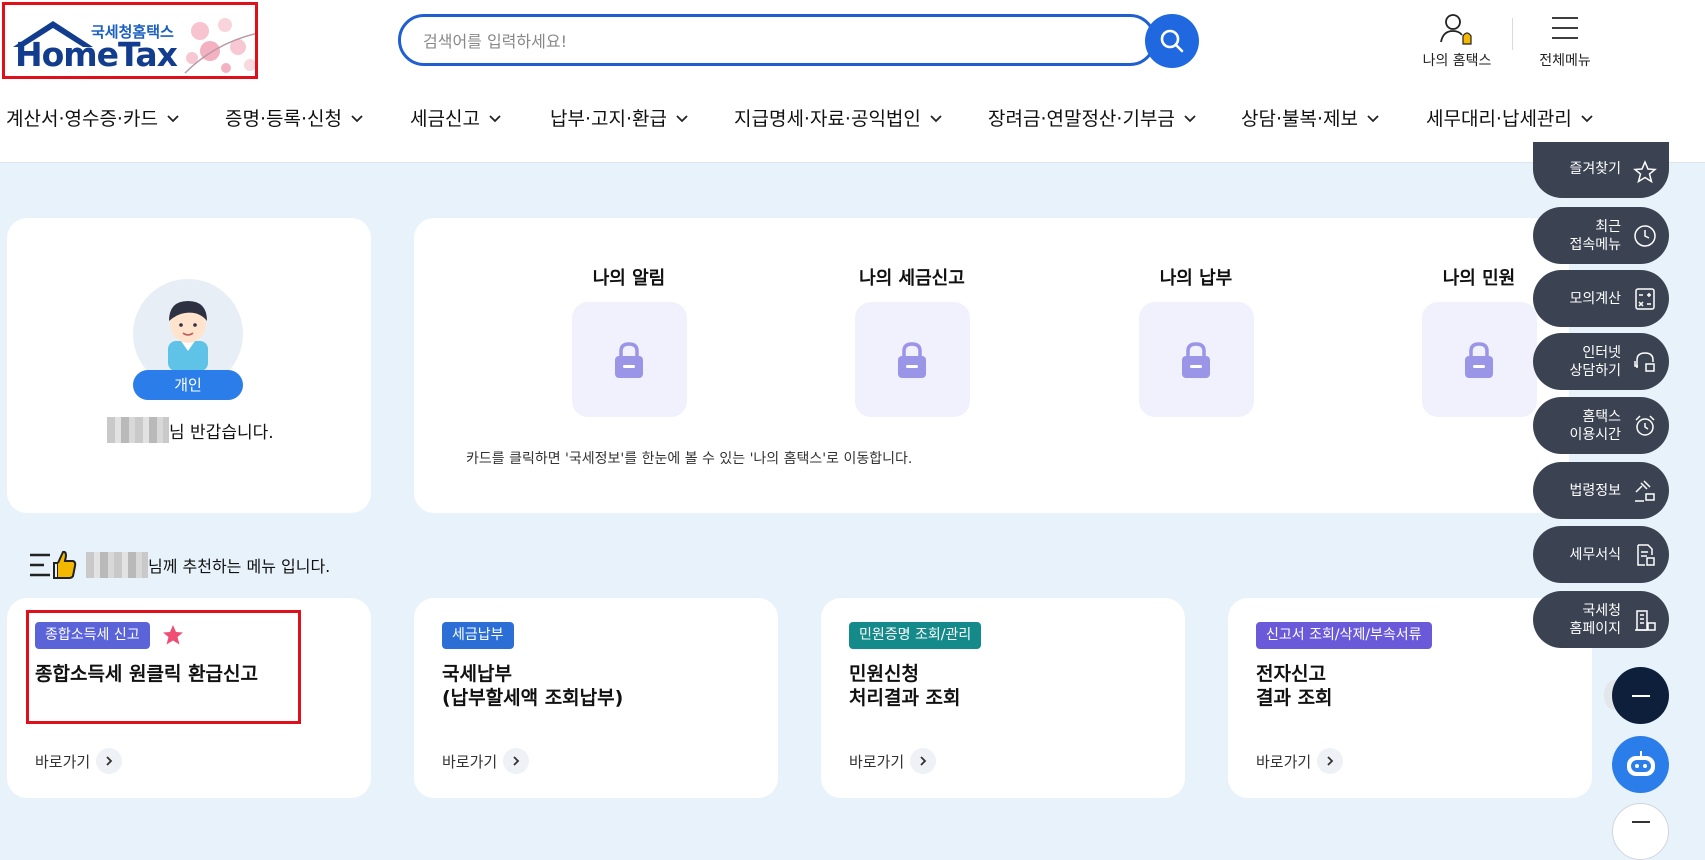  What do you see at coordinates (1456, 29) in the screenshot?
I see `user-bell-icon` at bounding box center [1456, 29].